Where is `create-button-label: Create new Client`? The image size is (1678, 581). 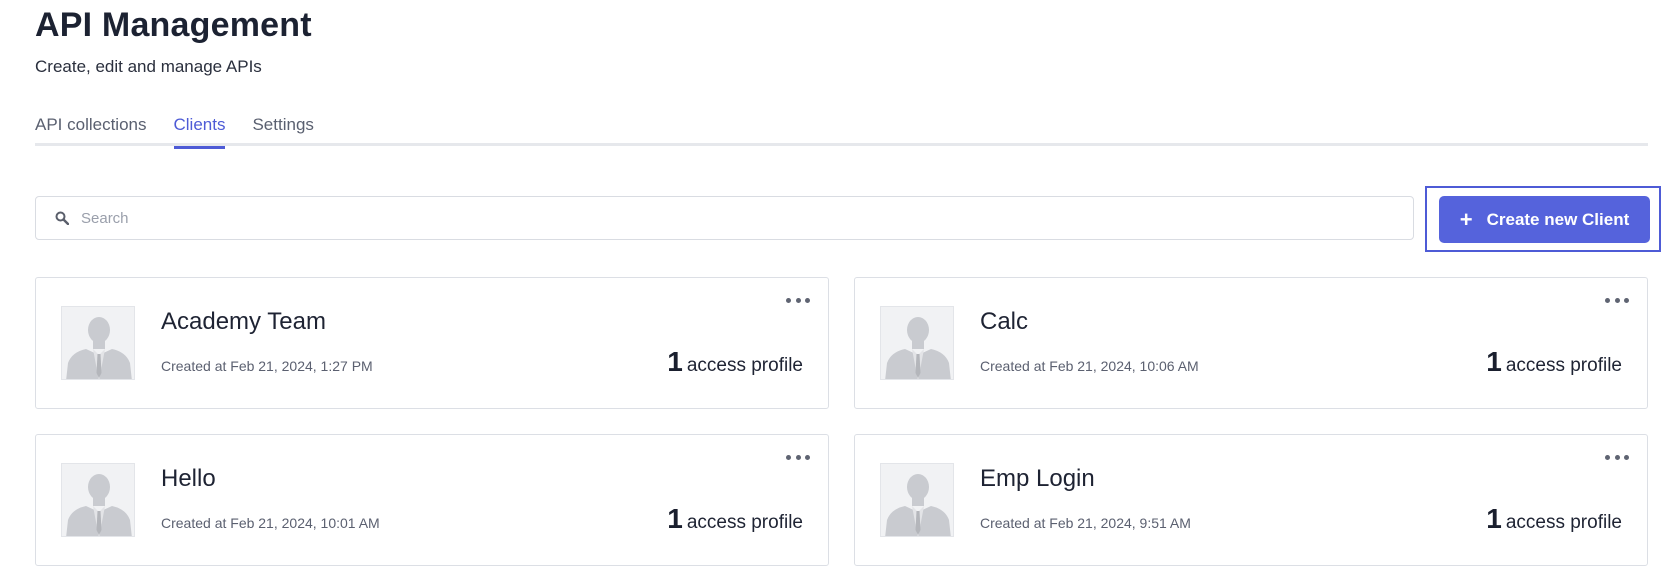 create-button-label: Create new Client is located at coordinates (1558, 219).